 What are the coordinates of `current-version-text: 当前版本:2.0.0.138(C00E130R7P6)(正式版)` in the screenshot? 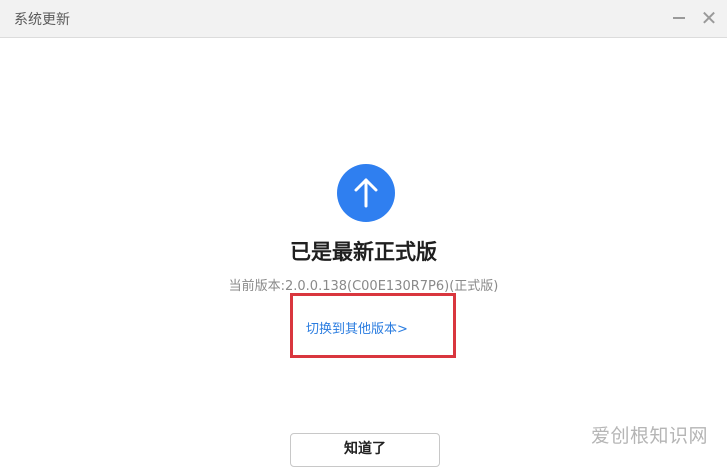 It's located at (363, 286).